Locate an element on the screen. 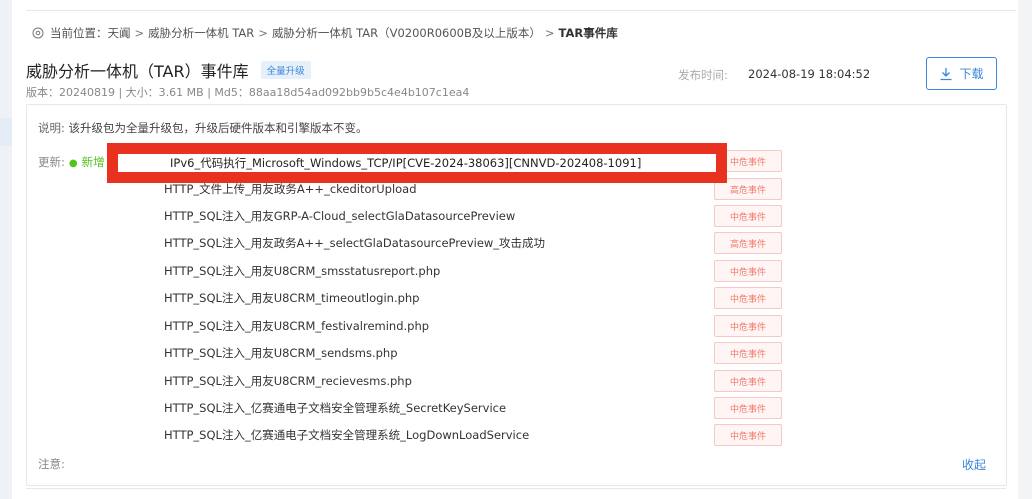 This screenshot has width=1032, height=499. event-level-badge: 高危事件 is located at coordinates (748, 243).